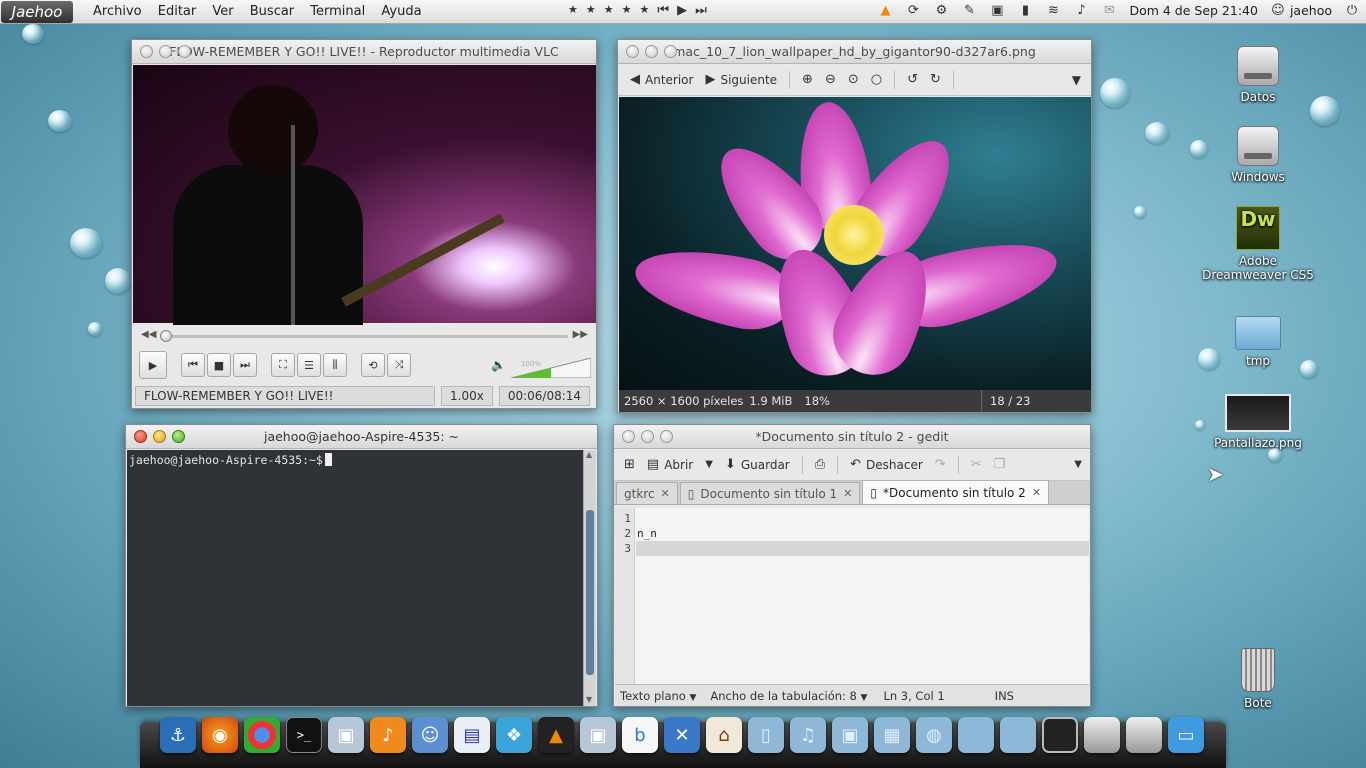  I want to click on desktop-icon-dreamweaver: Dw Adobe Dreamweaver CS5, so click(1258, 244).